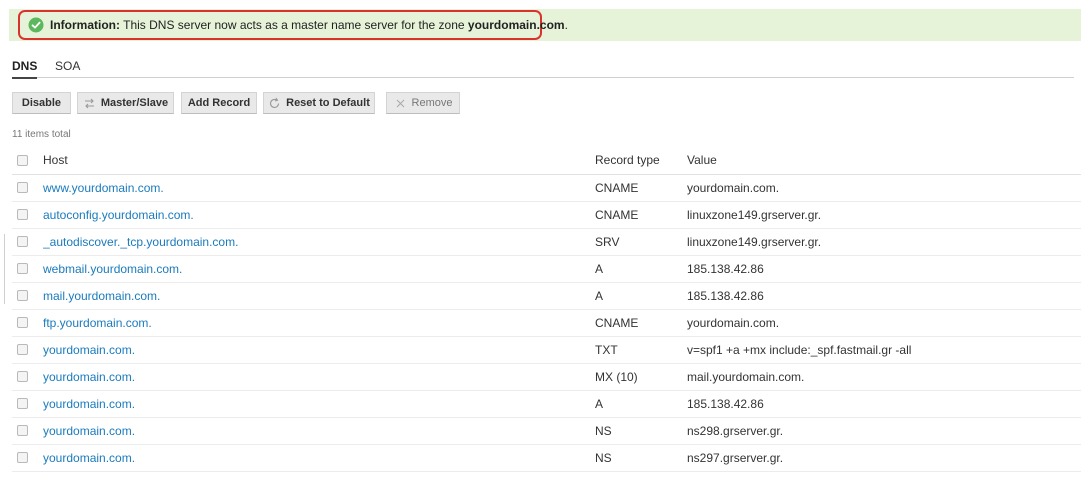 This screenshot has width=1081, height=494. I want to click on host-link: _autodiscover._tcp.yourdomain.com., so click(140, 242).